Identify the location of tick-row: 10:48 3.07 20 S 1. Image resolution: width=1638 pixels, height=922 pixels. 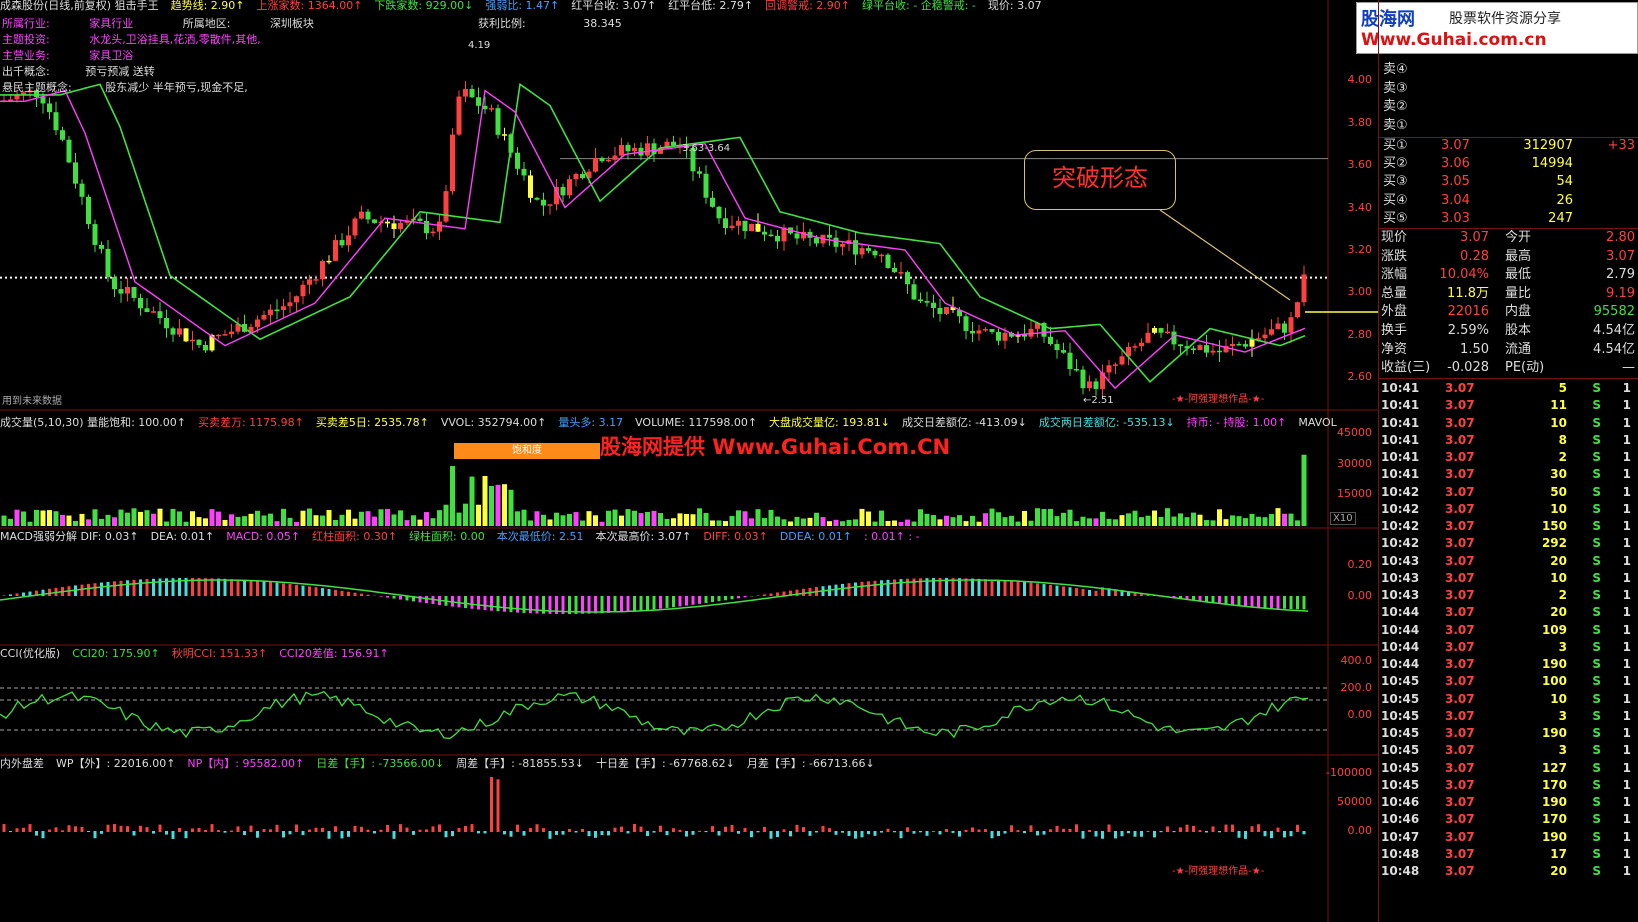
(1508, 871).